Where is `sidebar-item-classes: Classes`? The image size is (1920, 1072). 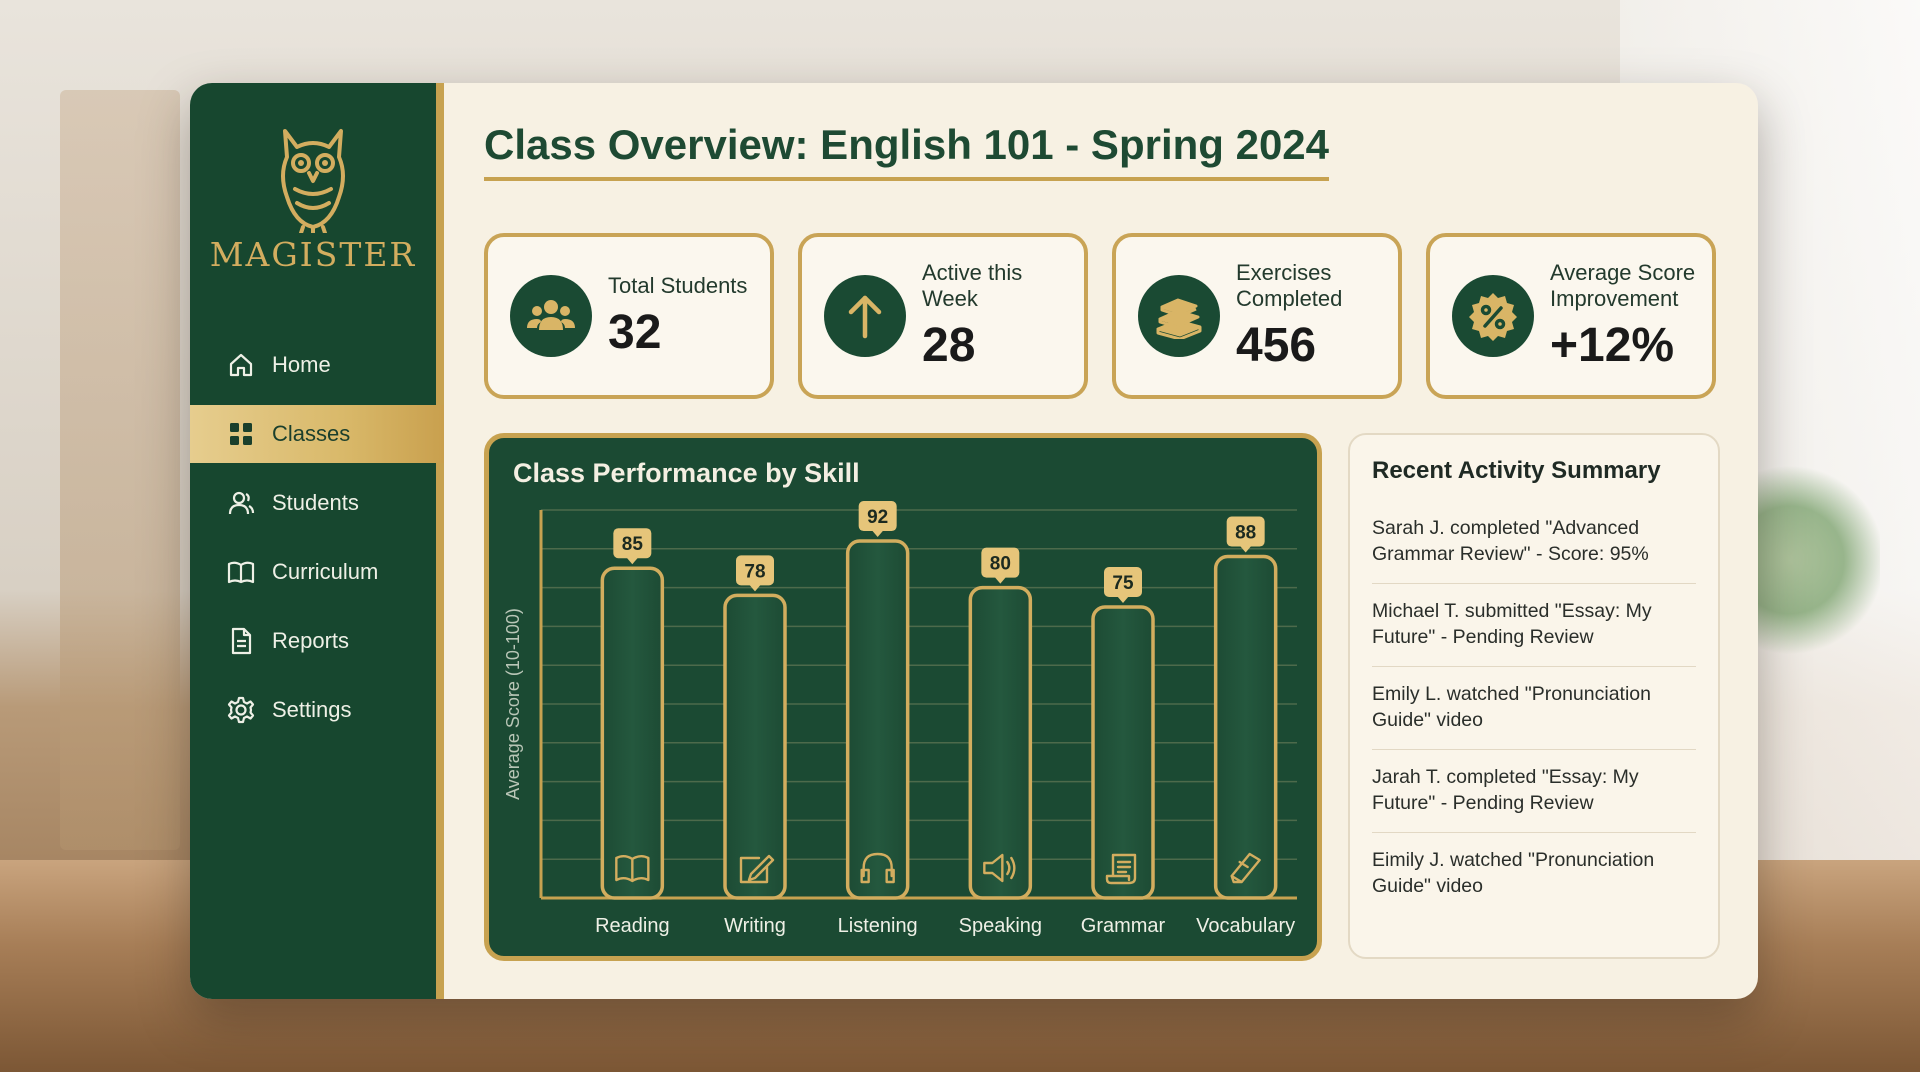 sidebar-item-classes: Classes is located at coordinates (317, 434).